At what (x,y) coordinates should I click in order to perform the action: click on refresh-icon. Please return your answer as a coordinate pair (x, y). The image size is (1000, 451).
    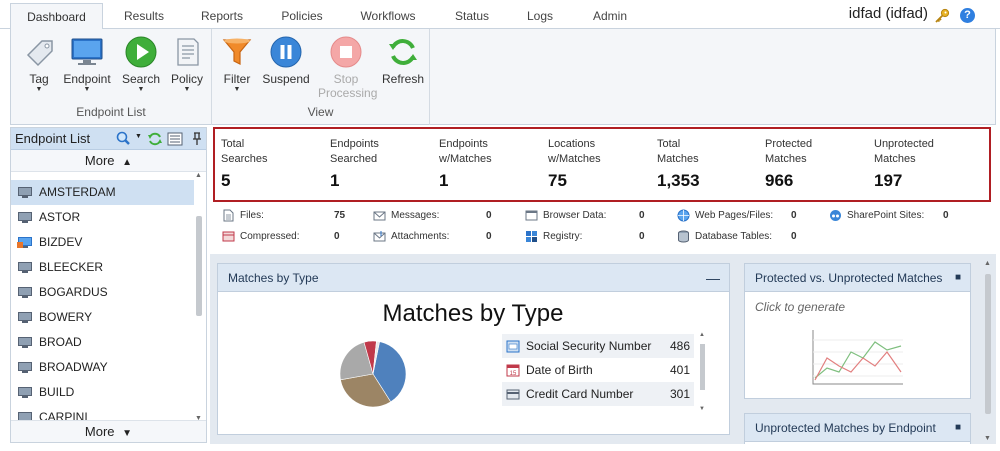
    Looking at the image, I should click on (155, 139).